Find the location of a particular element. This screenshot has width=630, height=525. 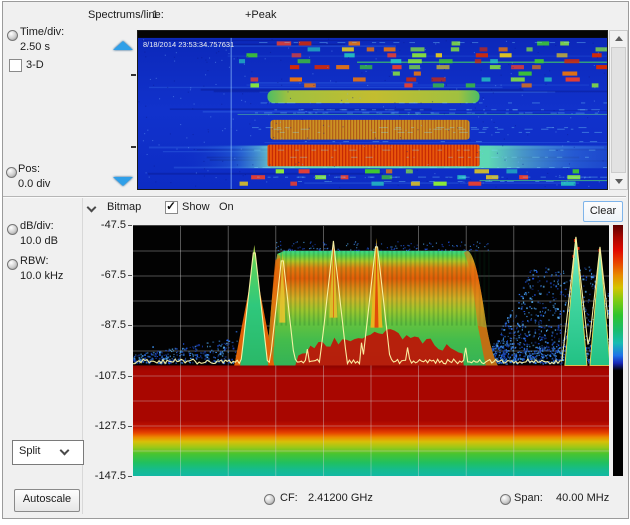

cf-label: CF: is located at coordinates (289, 498).